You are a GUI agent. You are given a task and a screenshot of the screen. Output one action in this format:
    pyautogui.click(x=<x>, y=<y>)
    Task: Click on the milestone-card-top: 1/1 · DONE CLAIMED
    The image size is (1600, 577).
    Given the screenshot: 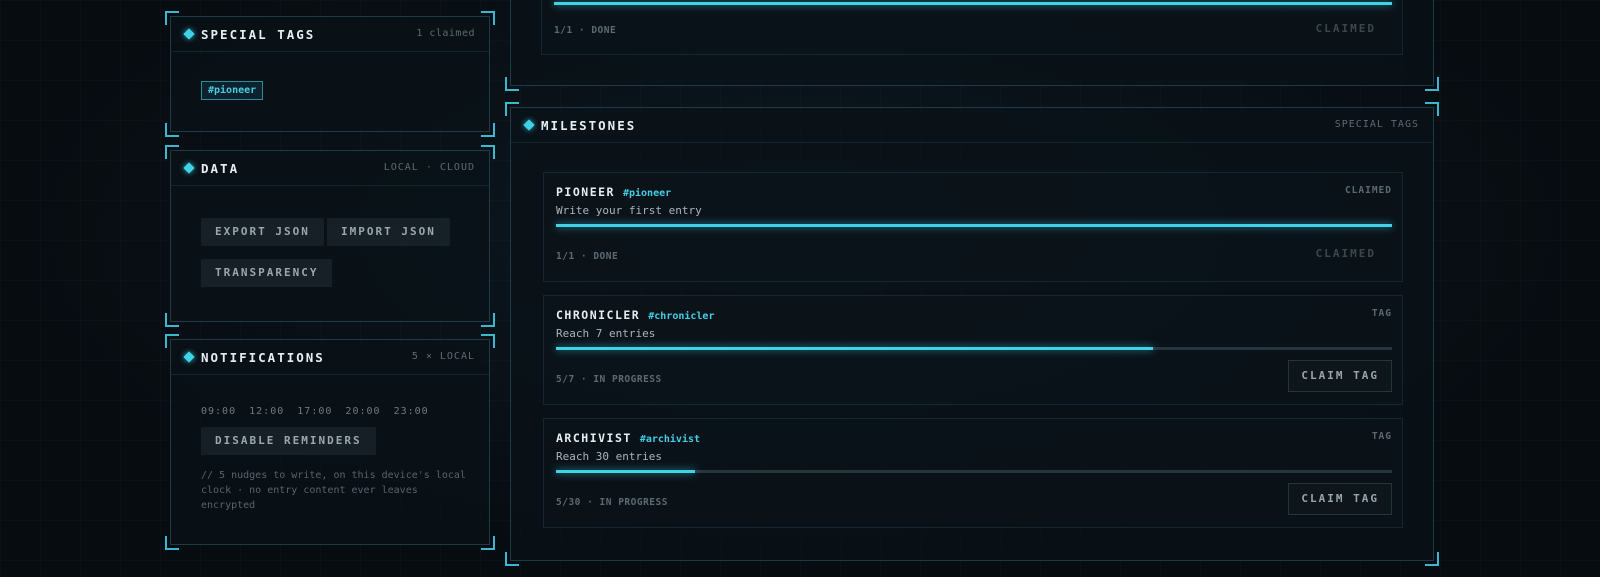 What is the action you would take?
    pyautogui.click(x=972, y=27)
    